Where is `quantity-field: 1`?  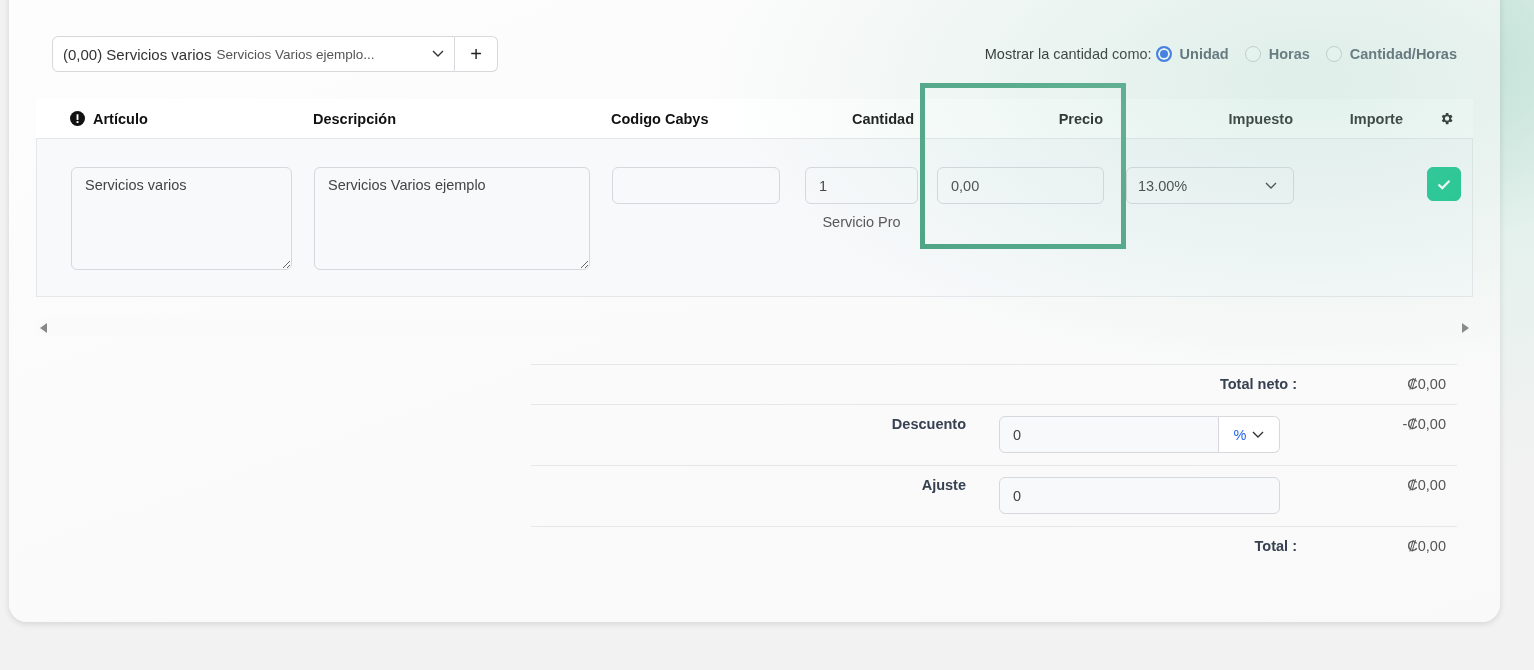
quantity-field: 1 is located at coordinates (861, 185).